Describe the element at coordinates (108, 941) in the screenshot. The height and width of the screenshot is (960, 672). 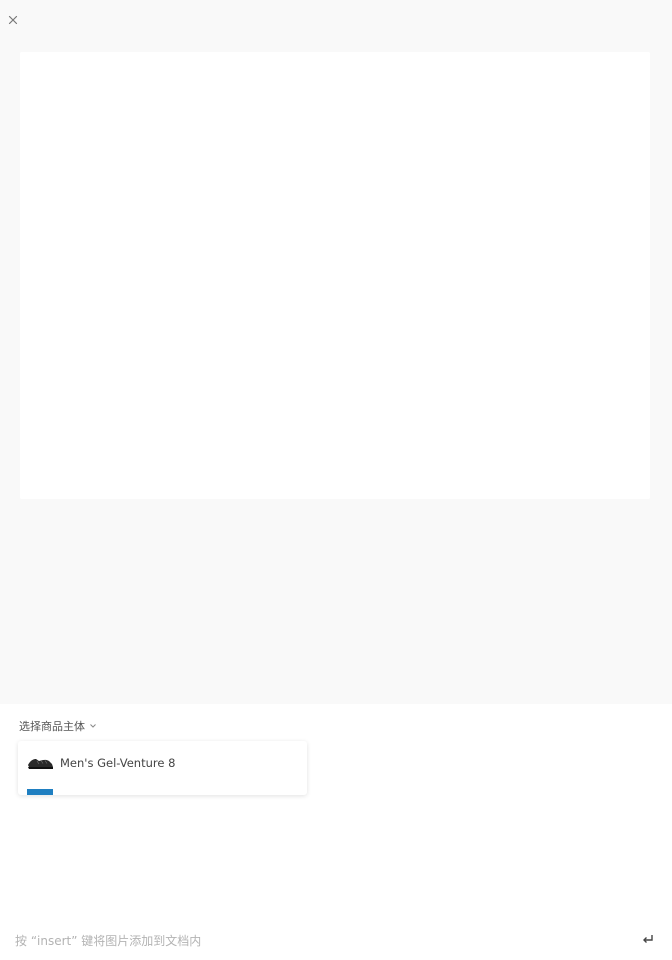
I see `insert-hint: 按 “insert” 键将图片添加到文档内` at that location.